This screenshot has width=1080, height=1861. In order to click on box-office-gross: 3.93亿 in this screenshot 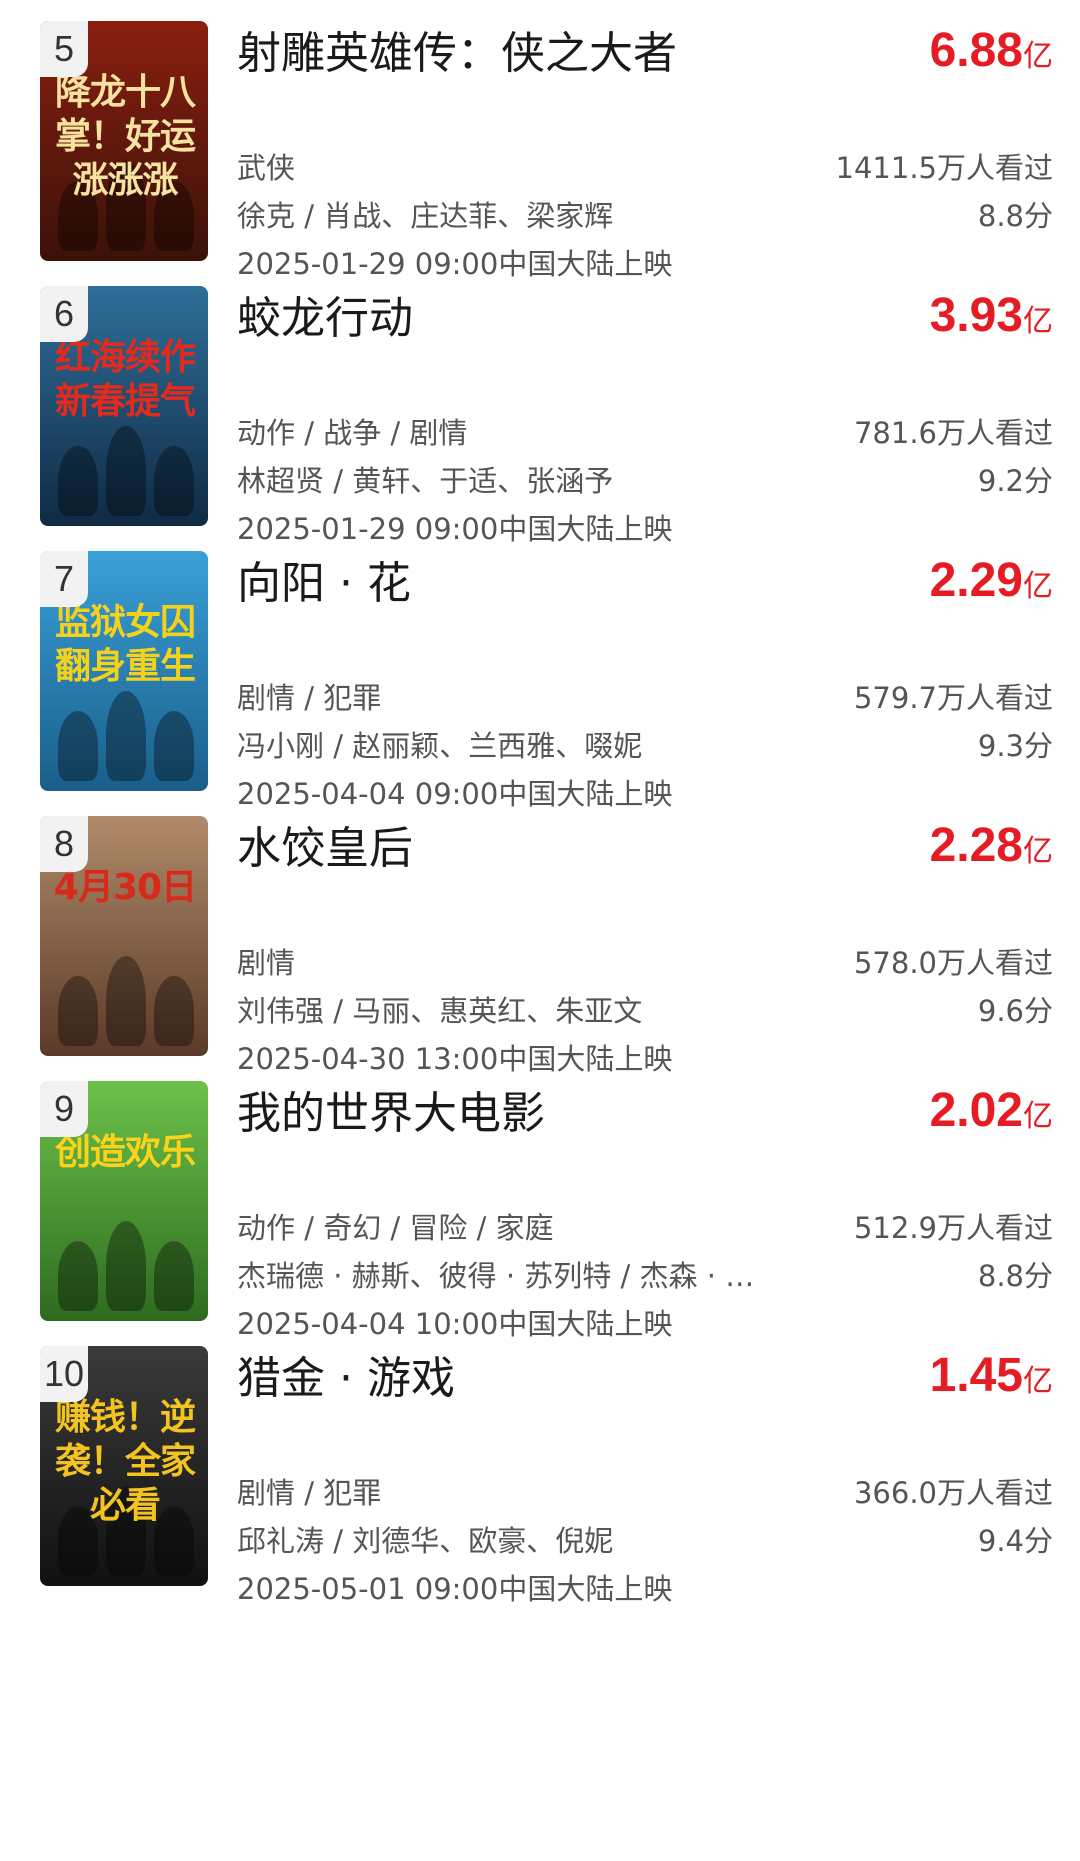, I will do `click(991, 316)`.